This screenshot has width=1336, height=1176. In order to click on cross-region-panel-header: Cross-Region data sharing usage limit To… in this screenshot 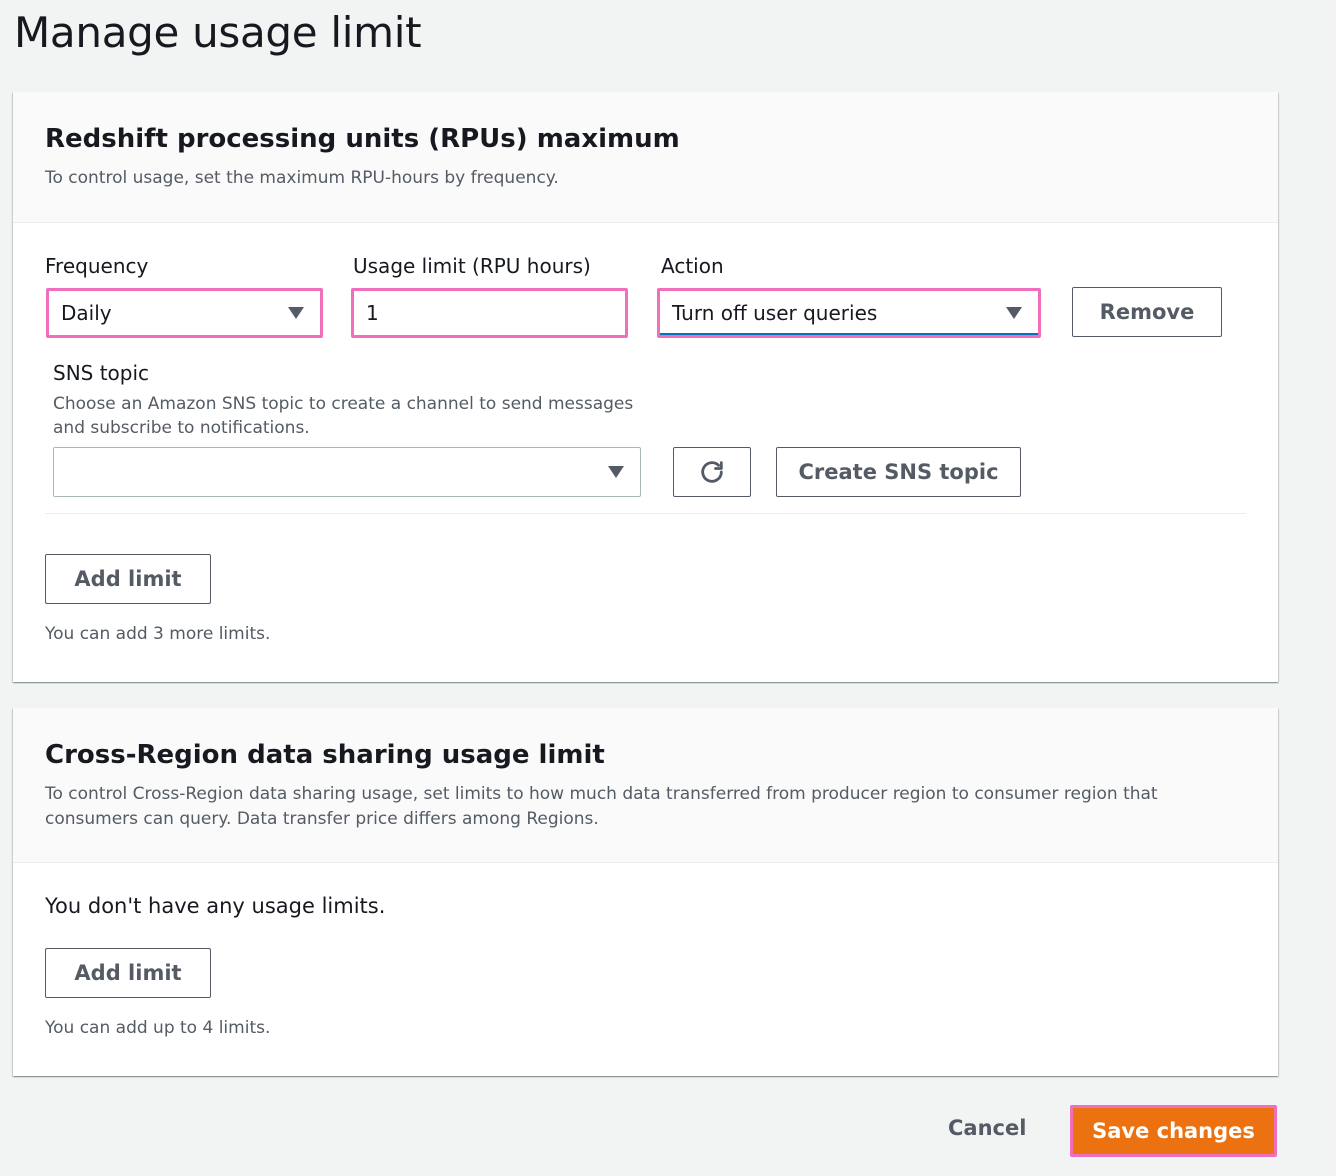, I will do `click(645, 785)`.